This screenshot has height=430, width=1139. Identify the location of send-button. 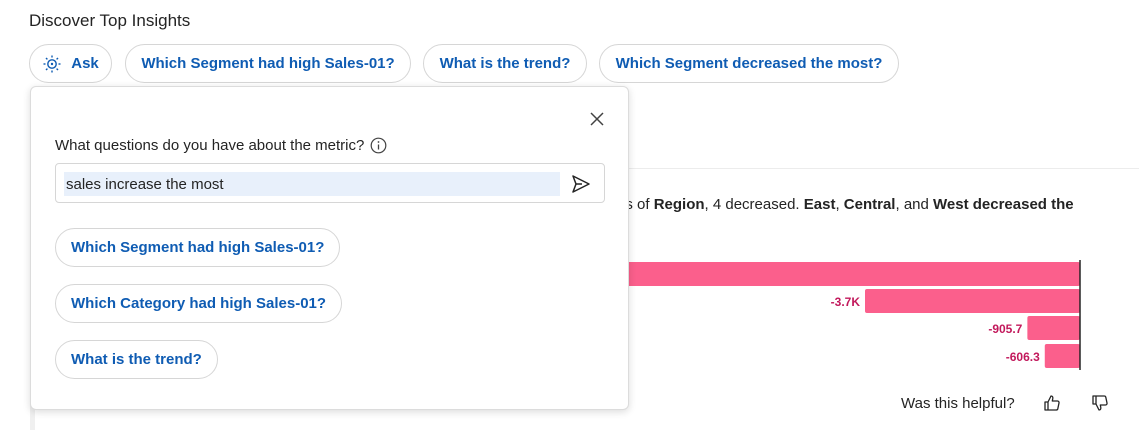
(581, 184).